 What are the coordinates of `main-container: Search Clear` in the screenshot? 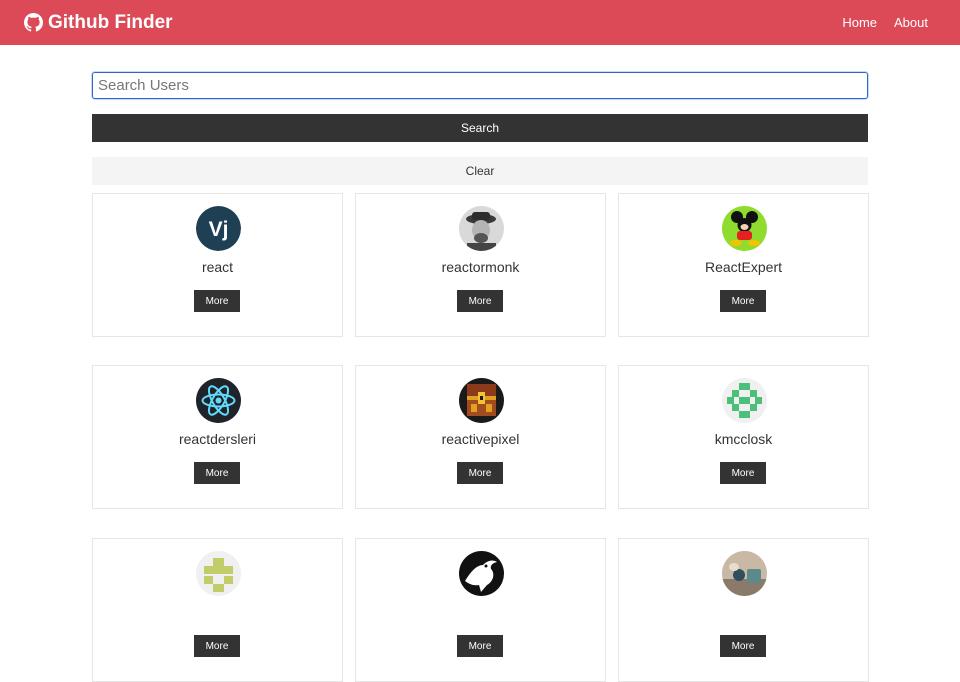 It's located at (480, 128).